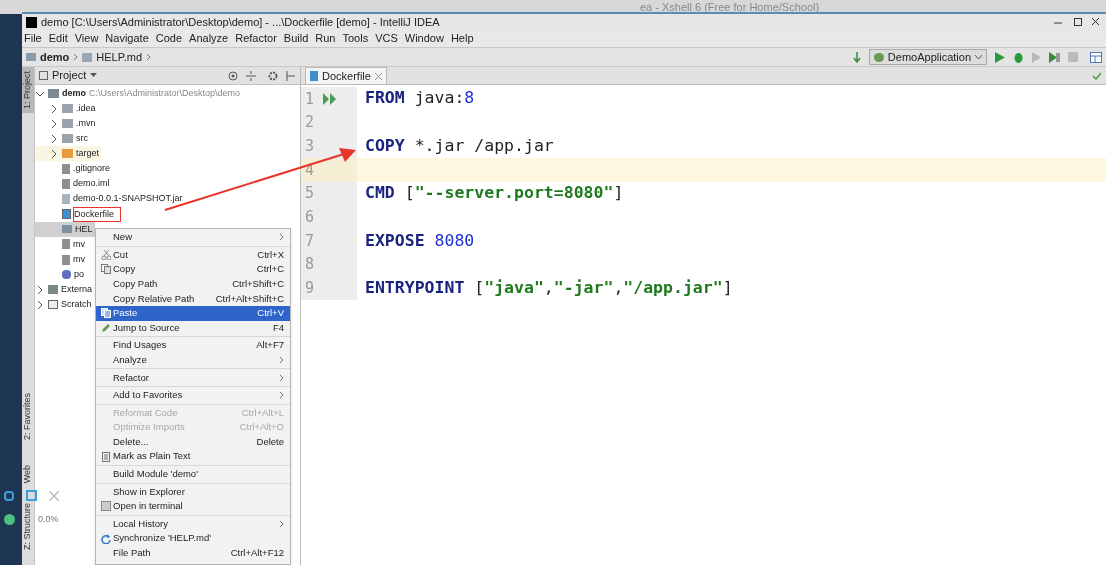 Image resolution: width=1106 pixels, height=565 pixels. I want to click on menu-item: Delete... Delete, so click(193, 442).